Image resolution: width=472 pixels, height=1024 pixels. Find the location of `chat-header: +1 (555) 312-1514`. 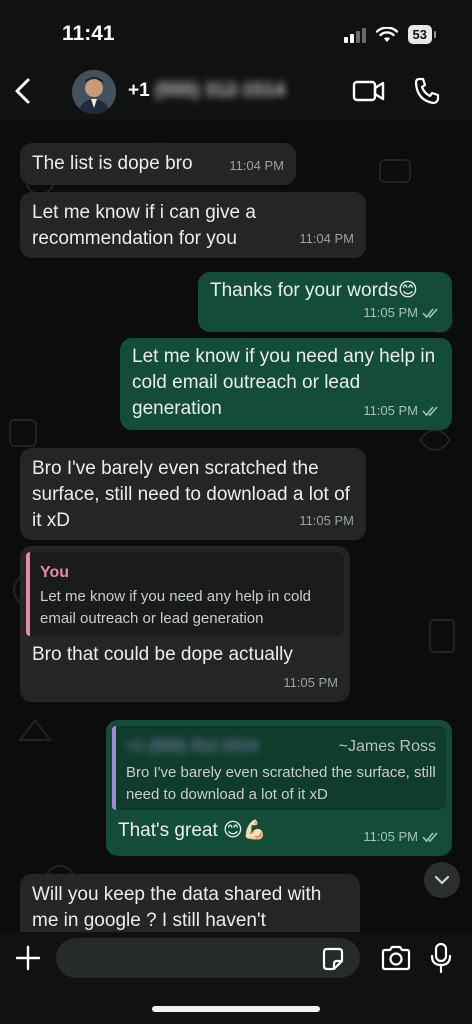

chat-header: +1 (555) 312-1514 is located at coordinates (236, 91).